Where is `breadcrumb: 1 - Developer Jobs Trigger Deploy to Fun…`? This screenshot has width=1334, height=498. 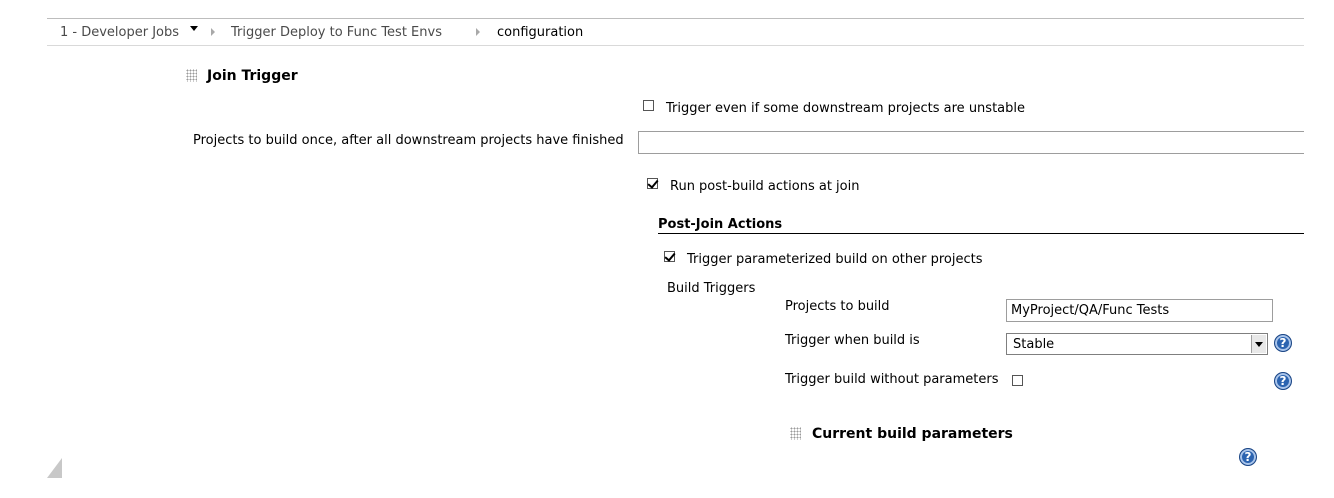
breadcrumb: 1 - Developer Jobs Trigger Deploy to Fun… is located at coordinates (675, 32).